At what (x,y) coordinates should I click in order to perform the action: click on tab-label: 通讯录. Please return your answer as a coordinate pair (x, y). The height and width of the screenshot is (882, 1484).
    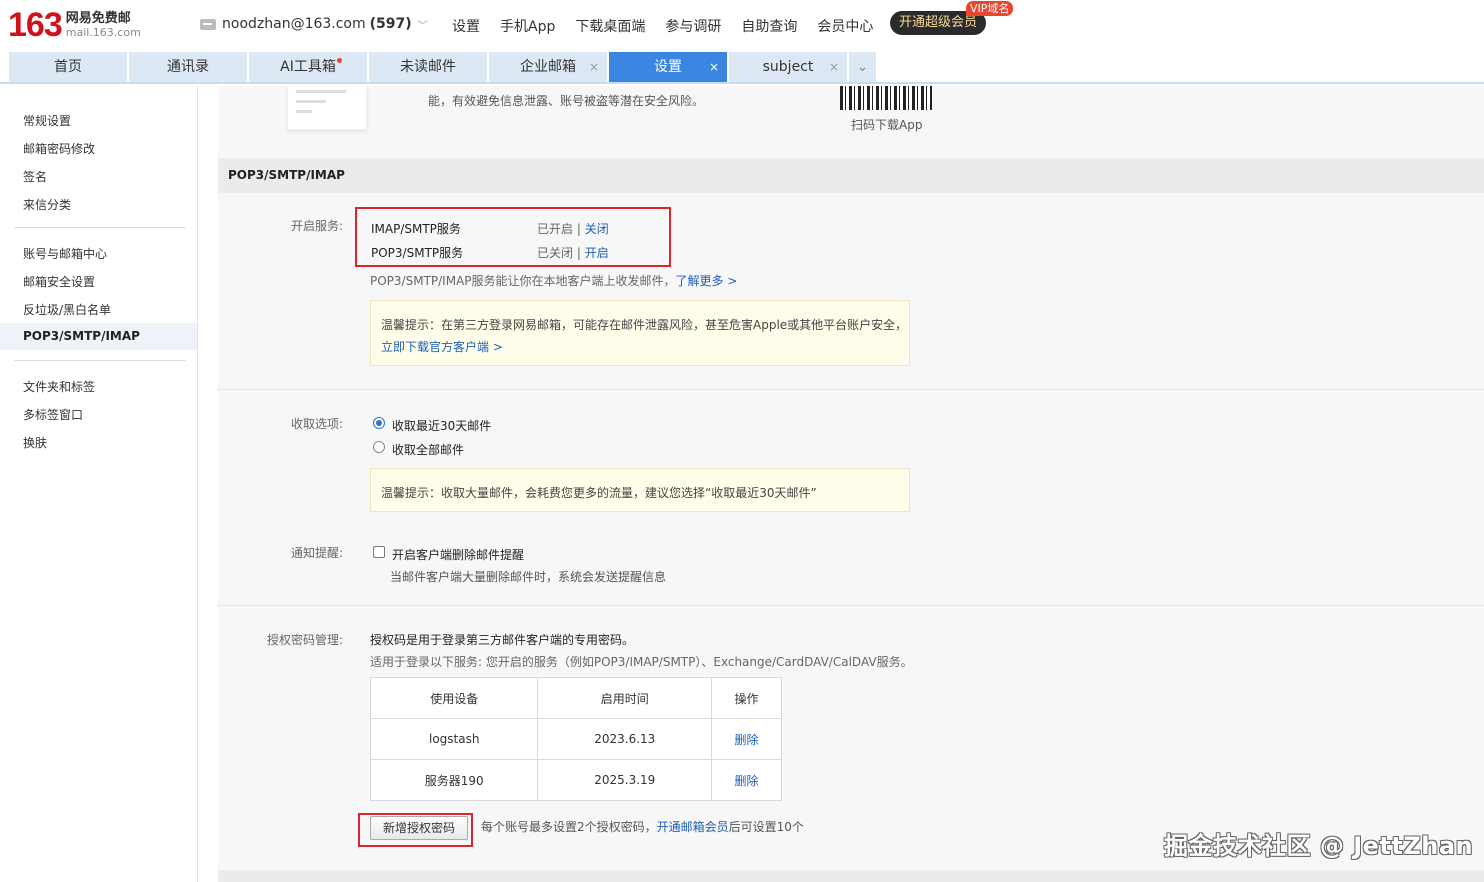
    Looking at the image, I should click on (188, 67).